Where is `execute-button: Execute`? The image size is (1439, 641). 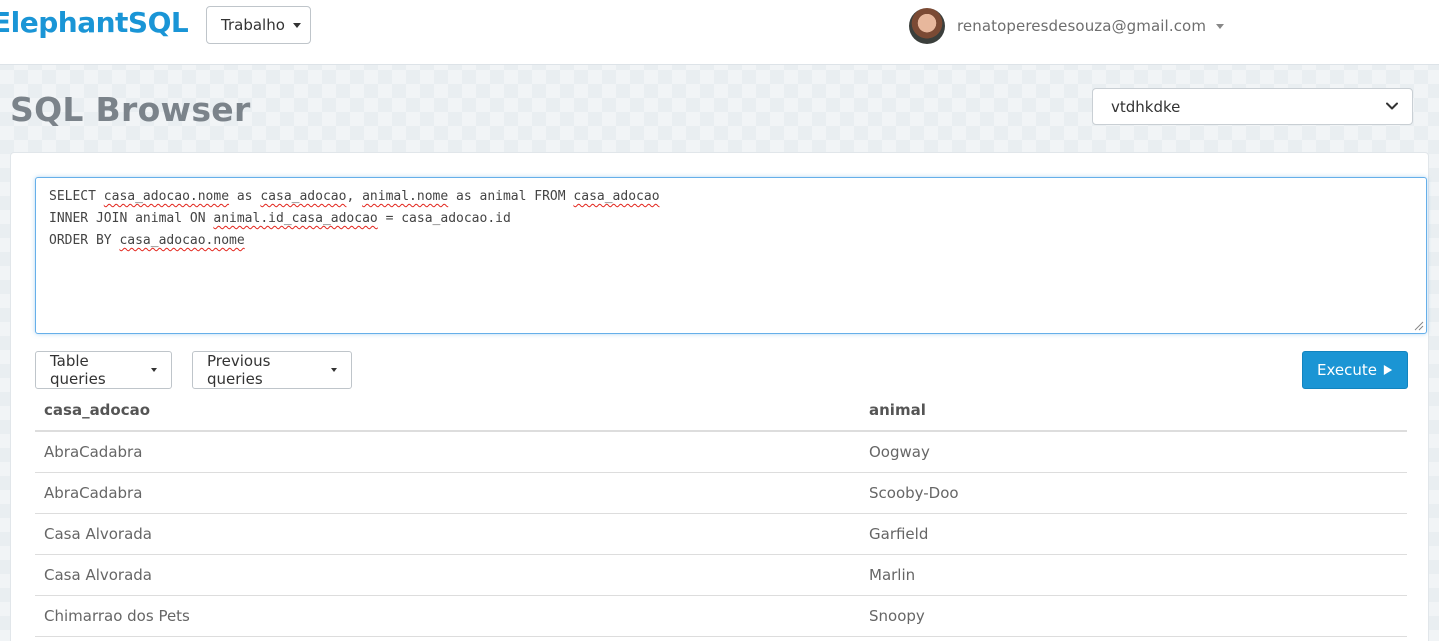
execute-button: Execute is located at coordinates (1355, 370).